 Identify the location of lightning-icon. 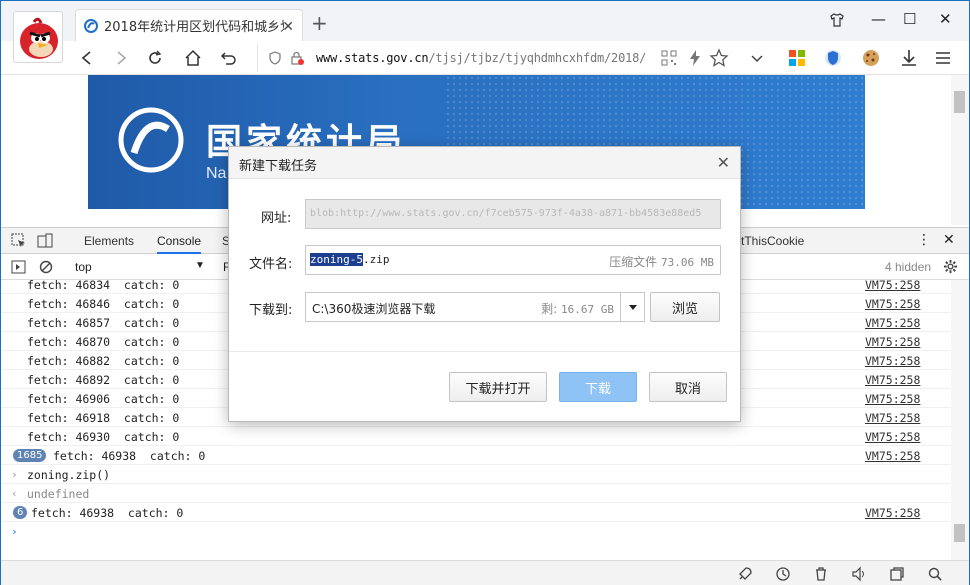
(695, 58).